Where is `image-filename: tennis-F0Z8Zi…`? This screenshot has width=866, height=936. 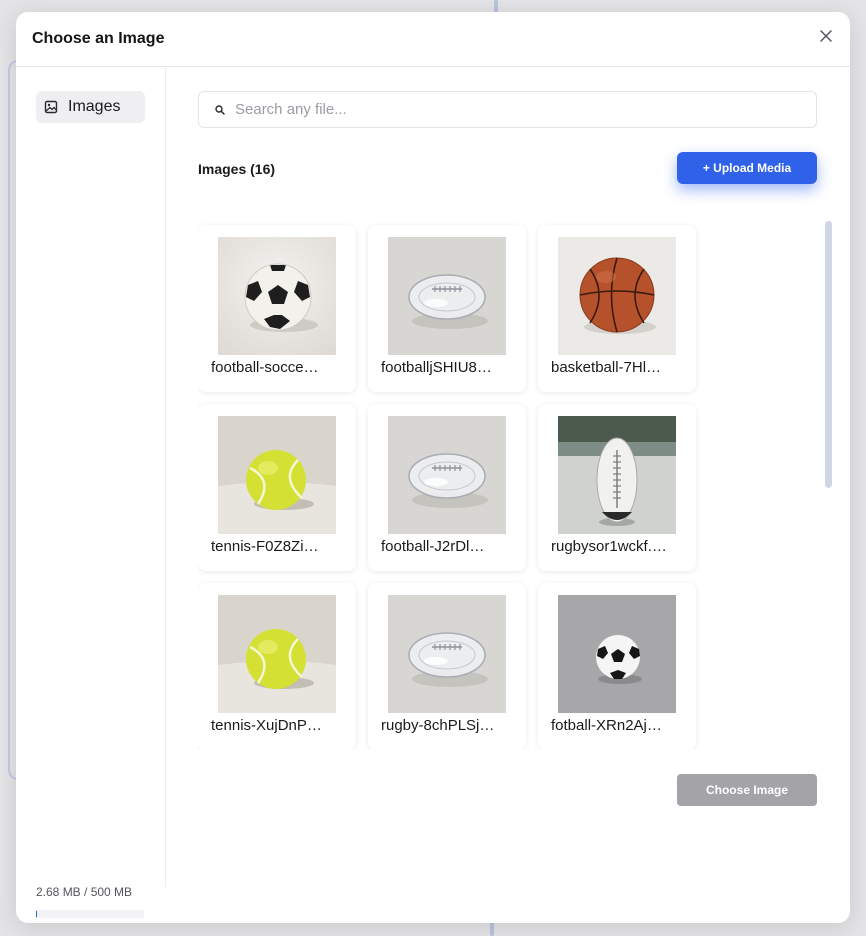
image-filename: tennis-F0Z8Zi… is located at coordinates (265, 546).